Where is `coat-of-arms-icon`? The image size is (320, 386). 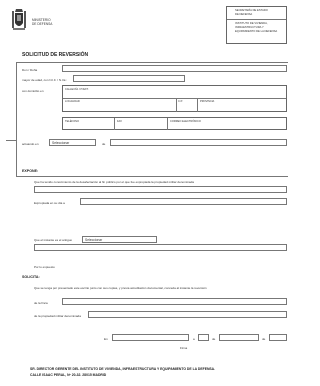 coat-of-arms-icon is located at coordinates (19, 20).